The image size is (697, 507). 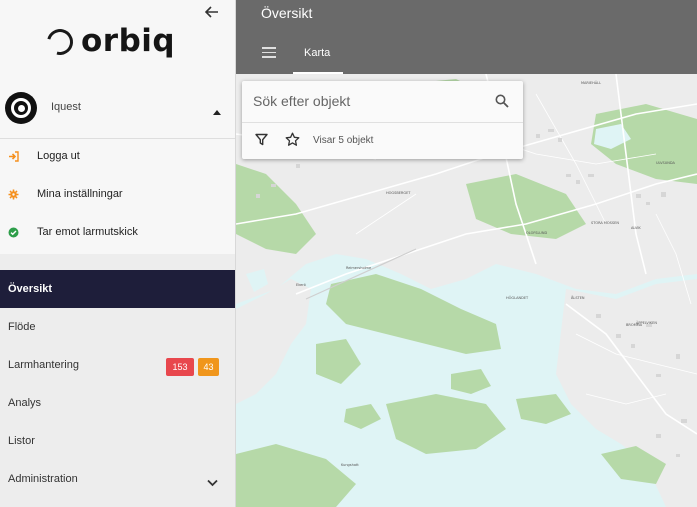 What do you see at coordinates (212, 12) in the screenshot?
I see `back-arrow-icon` at bounding box center [212, 12].